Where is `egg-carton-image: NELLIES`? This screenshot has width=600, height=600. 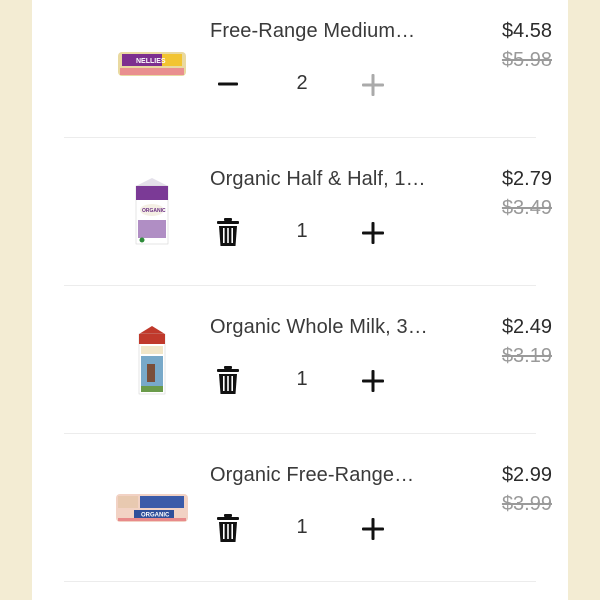 egg-carton-image: NELLIES is located at coordinates (152, 64).